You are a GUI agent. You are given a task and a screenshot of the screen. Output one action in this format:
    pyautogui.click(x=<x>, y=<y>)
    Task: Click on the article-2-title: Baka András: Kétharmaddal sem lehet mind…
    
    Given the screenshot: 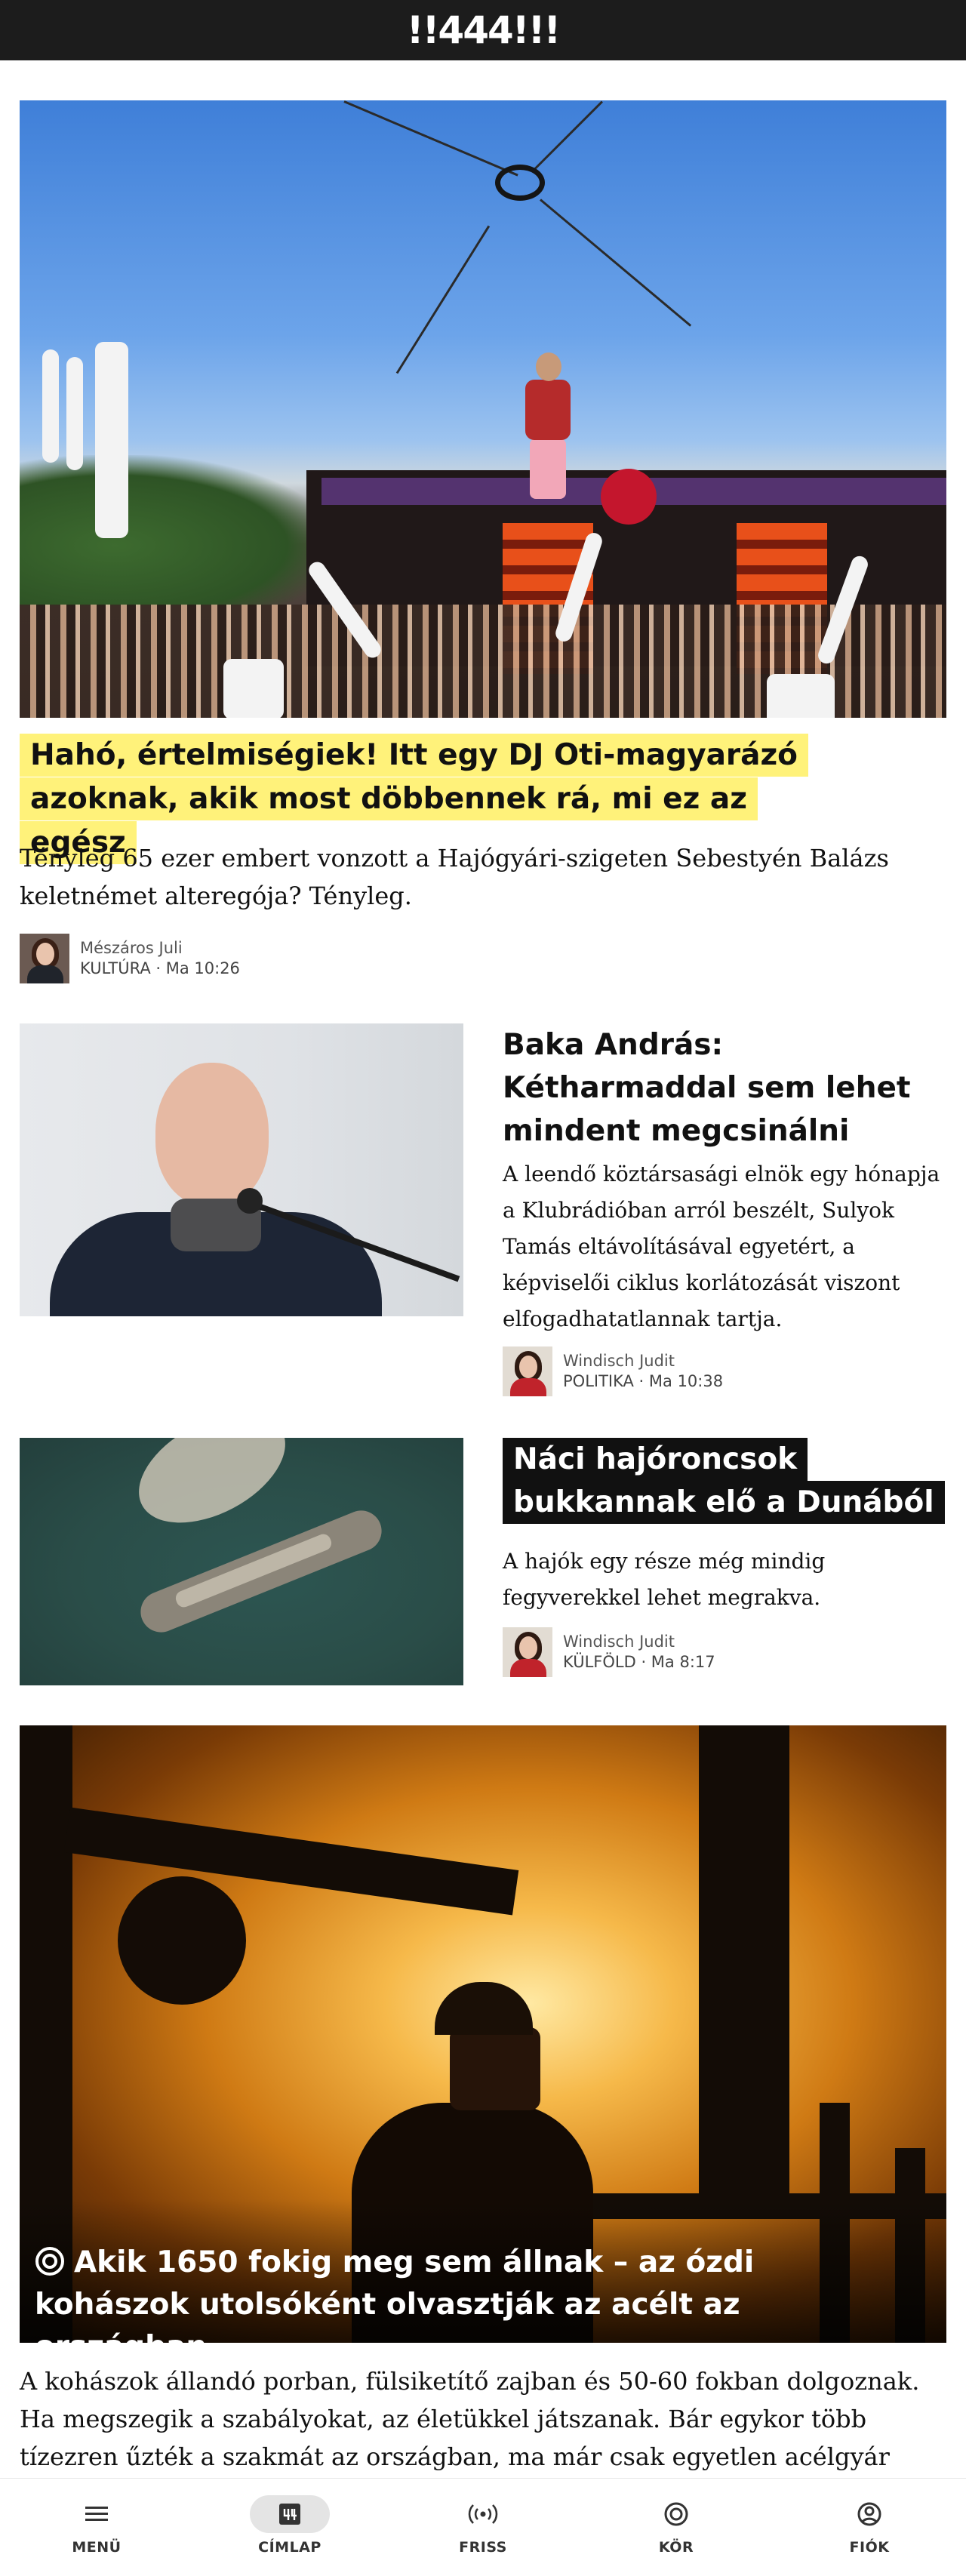 What is the action you would take?
    pyautogui.click(x=725, y=1088)
    